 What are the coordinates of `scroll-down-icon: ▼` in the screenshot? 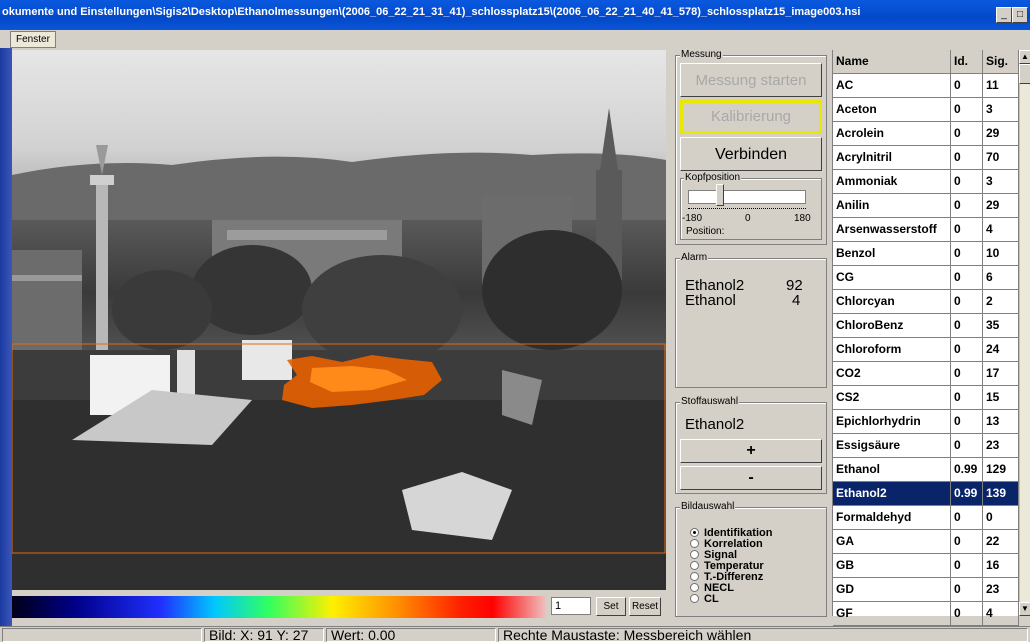 It's located at (1024, 609).